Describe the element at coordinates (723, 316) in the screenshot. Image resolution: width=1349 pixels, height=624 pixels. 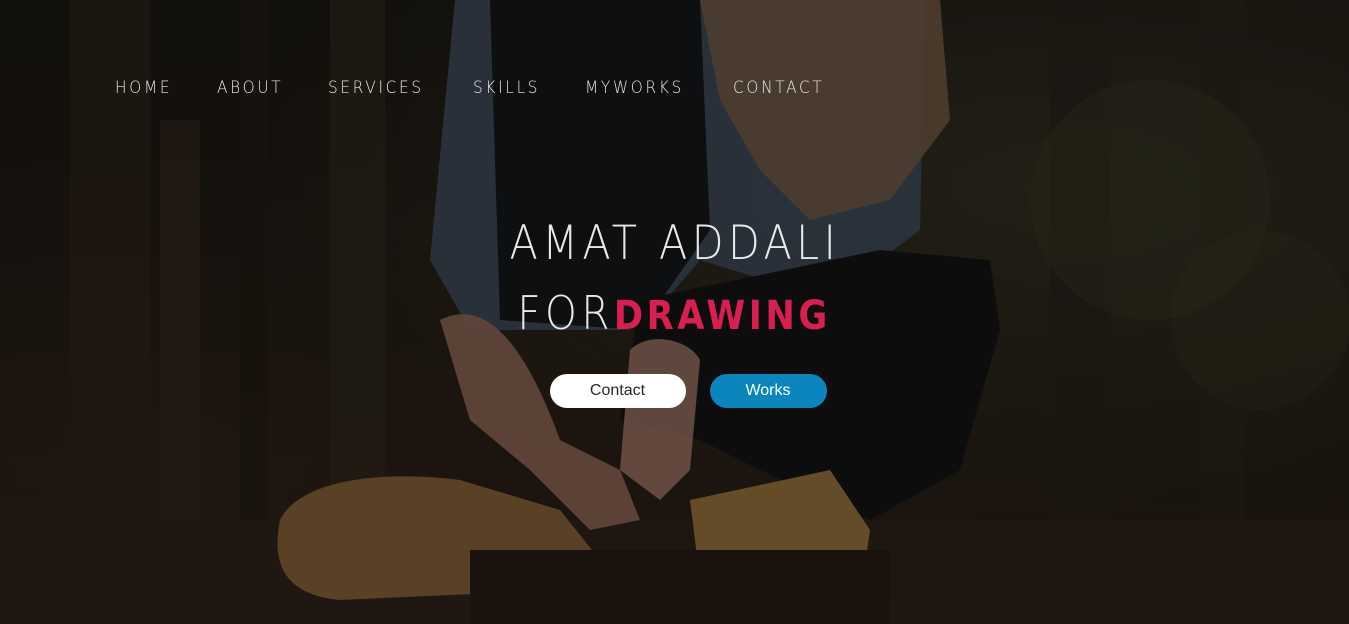
I see `hero-subtitle-accent: DRAWING` at that location.